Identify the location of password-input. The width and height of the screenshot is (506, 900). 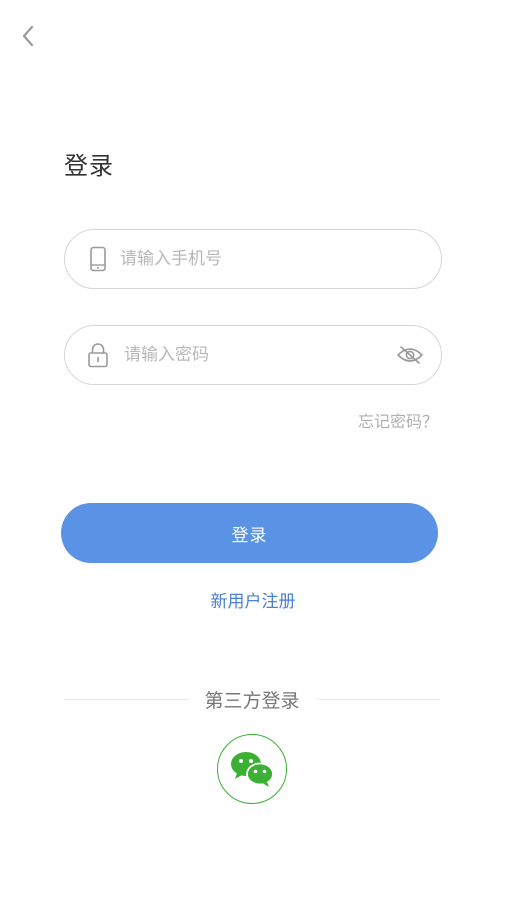
(252, 355).